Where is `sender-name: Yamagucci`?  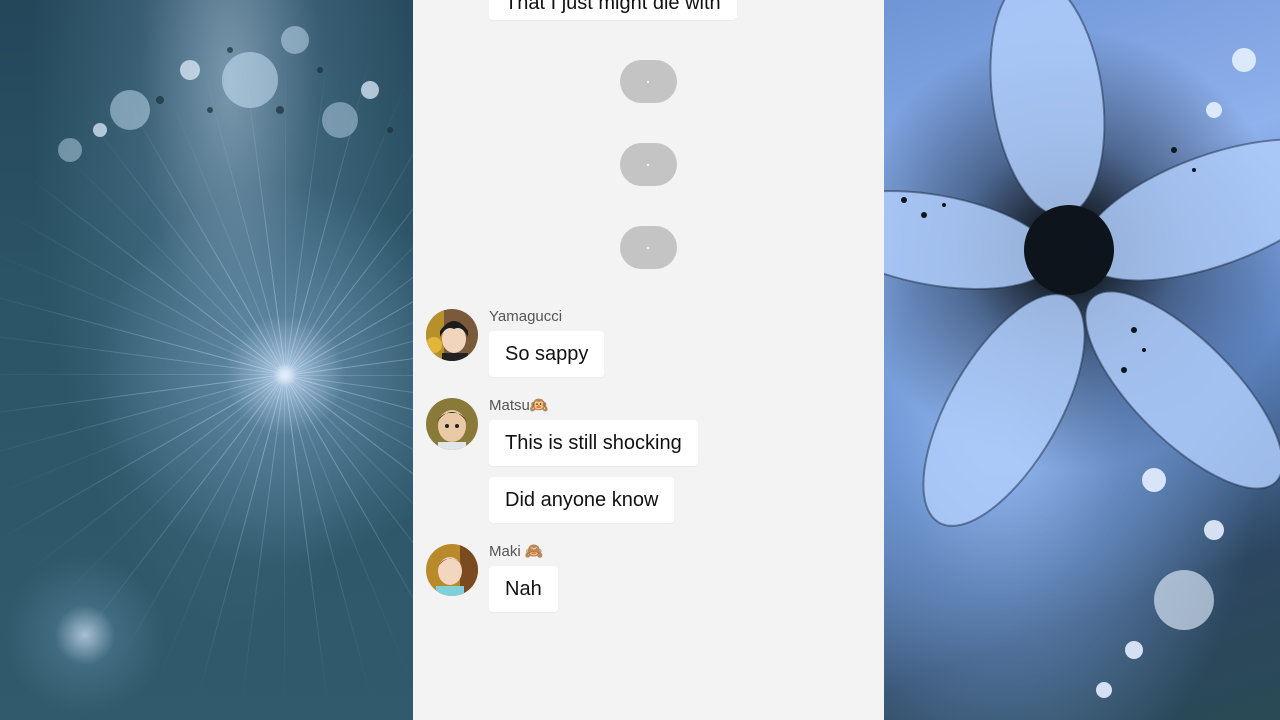 sender-name: Yamagucci is located at coordinates (526, 316).